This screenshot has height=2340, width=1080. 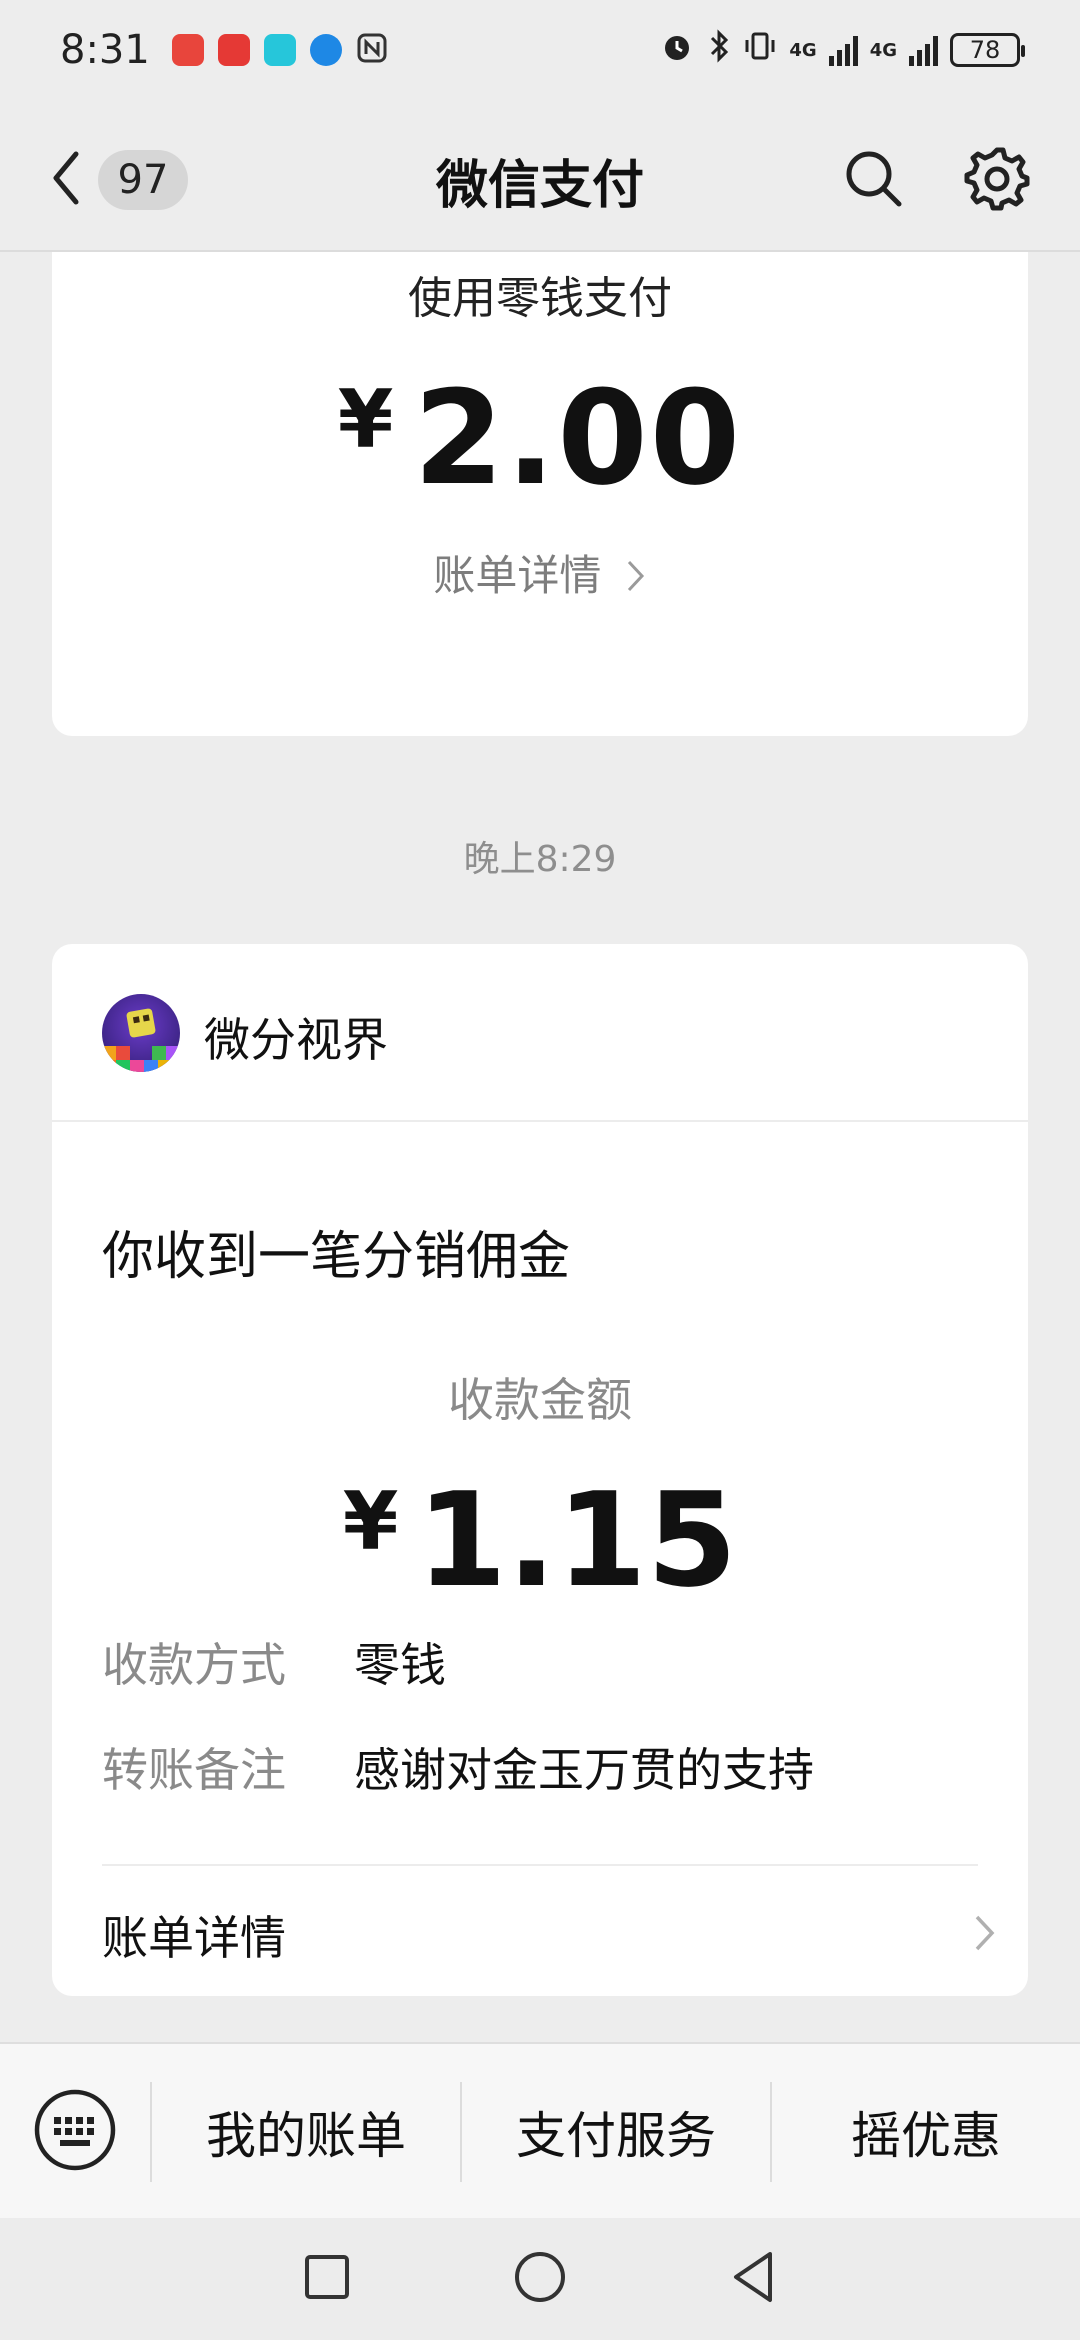 I want to click on nav-actions, so click(x=936, y=180).